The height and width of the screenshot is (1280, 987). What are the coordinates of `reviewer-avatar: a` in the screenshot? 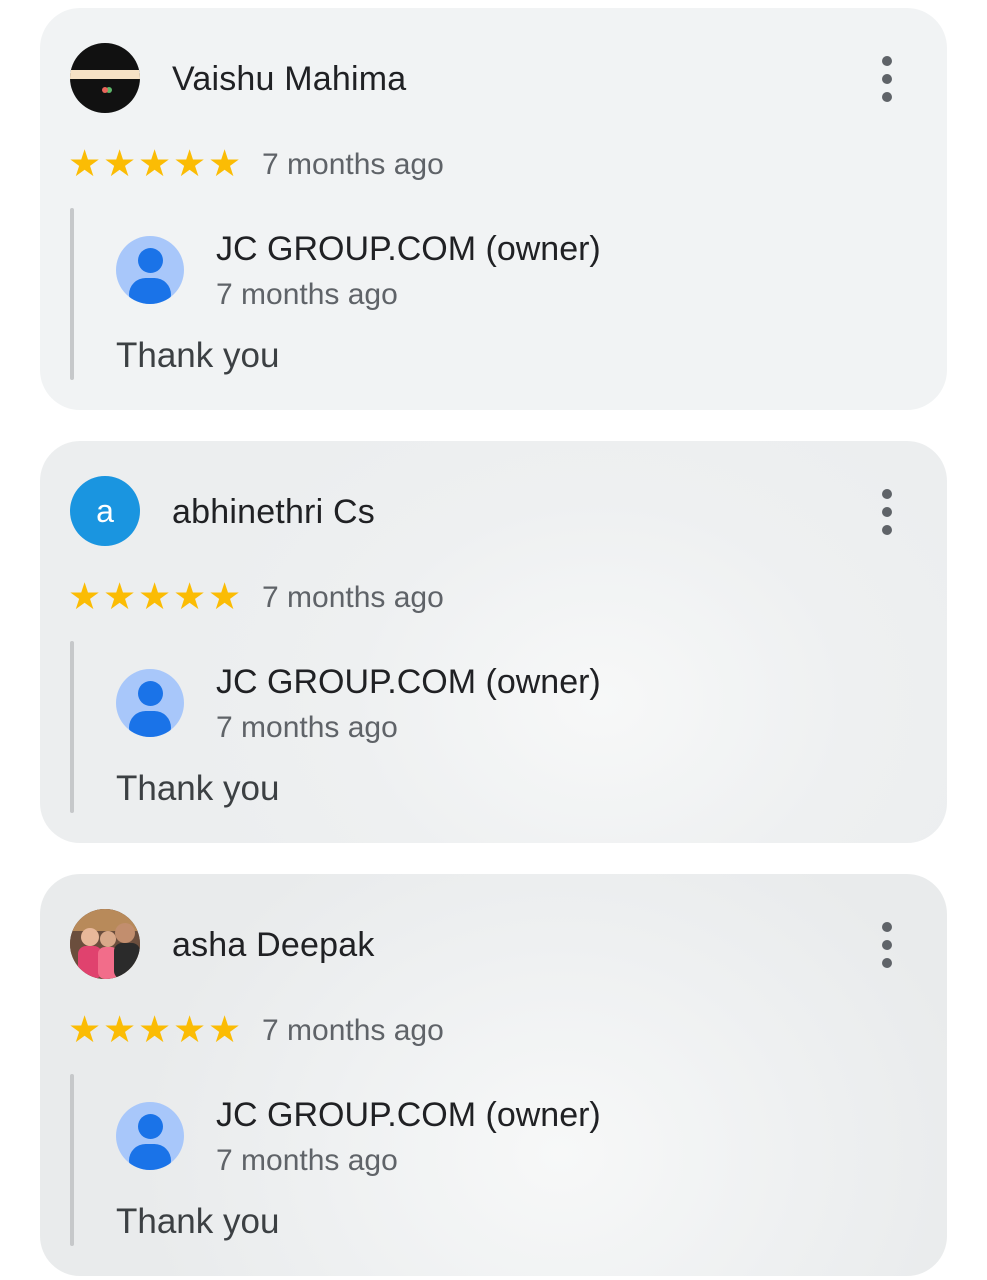 It's located at (105, 511).